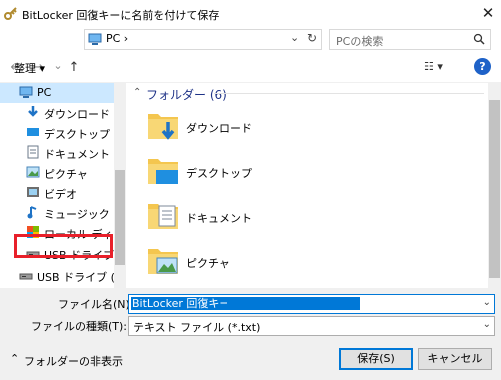  What do you see at coordinates (482, 66) in the screenshot?
I see `help-button: ?` at bounding box center [482, 66].